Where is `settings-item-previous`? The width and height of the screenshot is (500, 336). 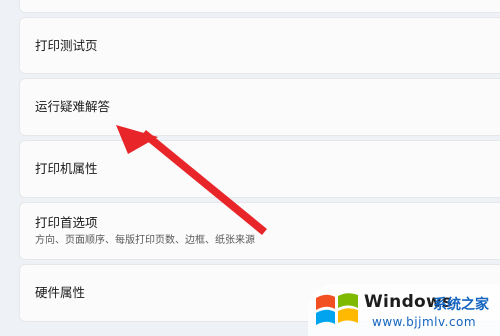 settings-item-previous is located at coordinates (259, 6).